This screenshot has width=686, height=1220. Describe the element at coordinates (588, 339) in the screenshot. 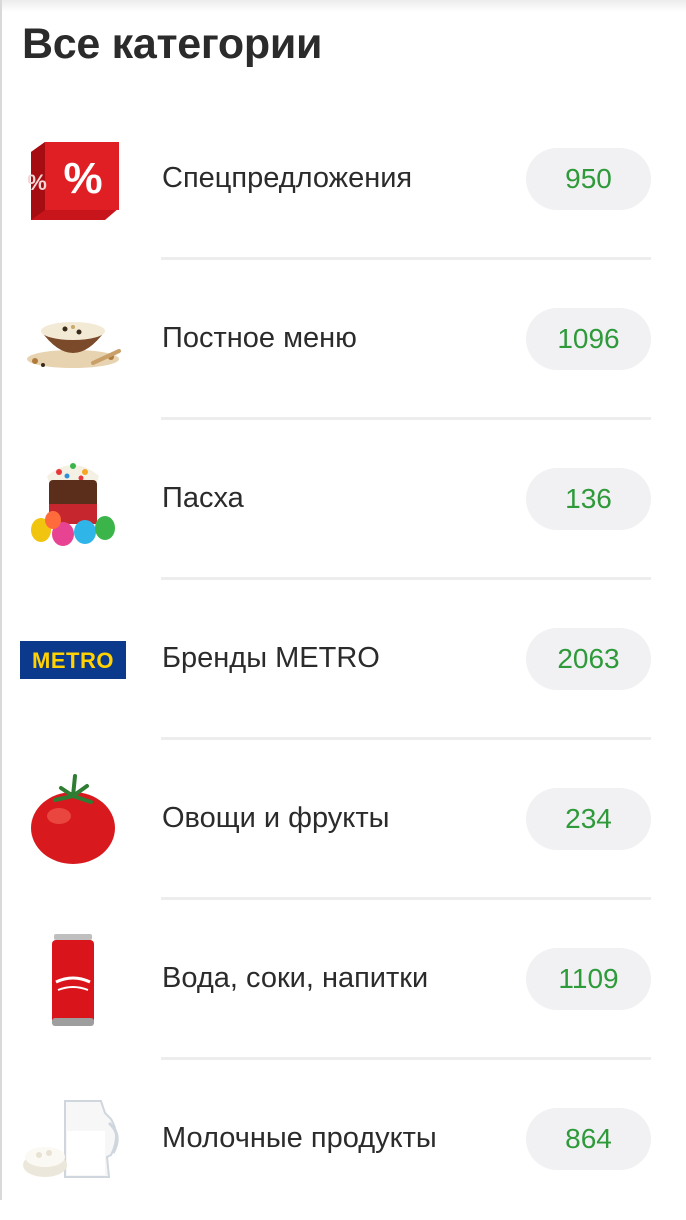

I see `category-count-badge: 1096` at that location.